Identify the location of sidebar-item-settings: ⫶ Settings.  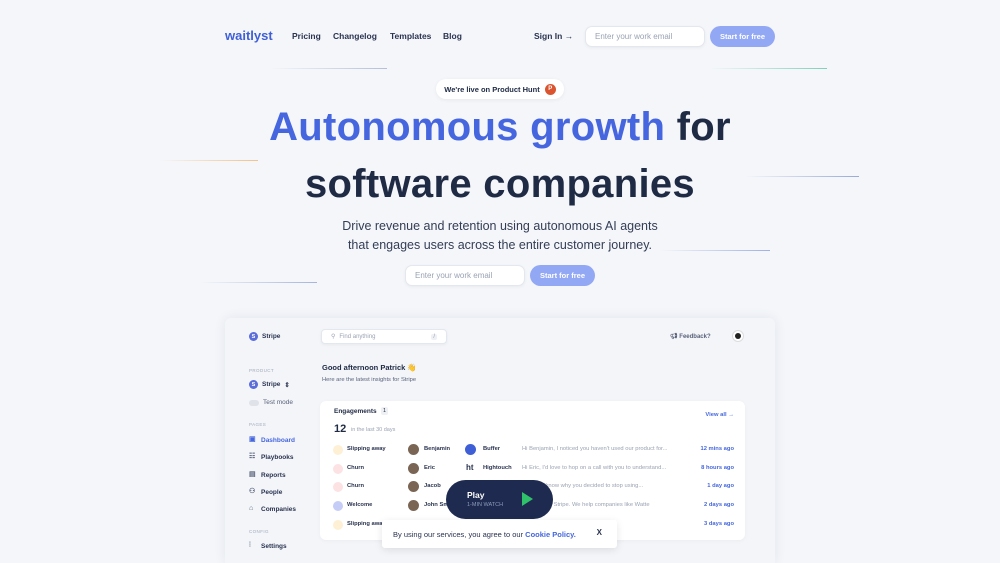
(268, 546).